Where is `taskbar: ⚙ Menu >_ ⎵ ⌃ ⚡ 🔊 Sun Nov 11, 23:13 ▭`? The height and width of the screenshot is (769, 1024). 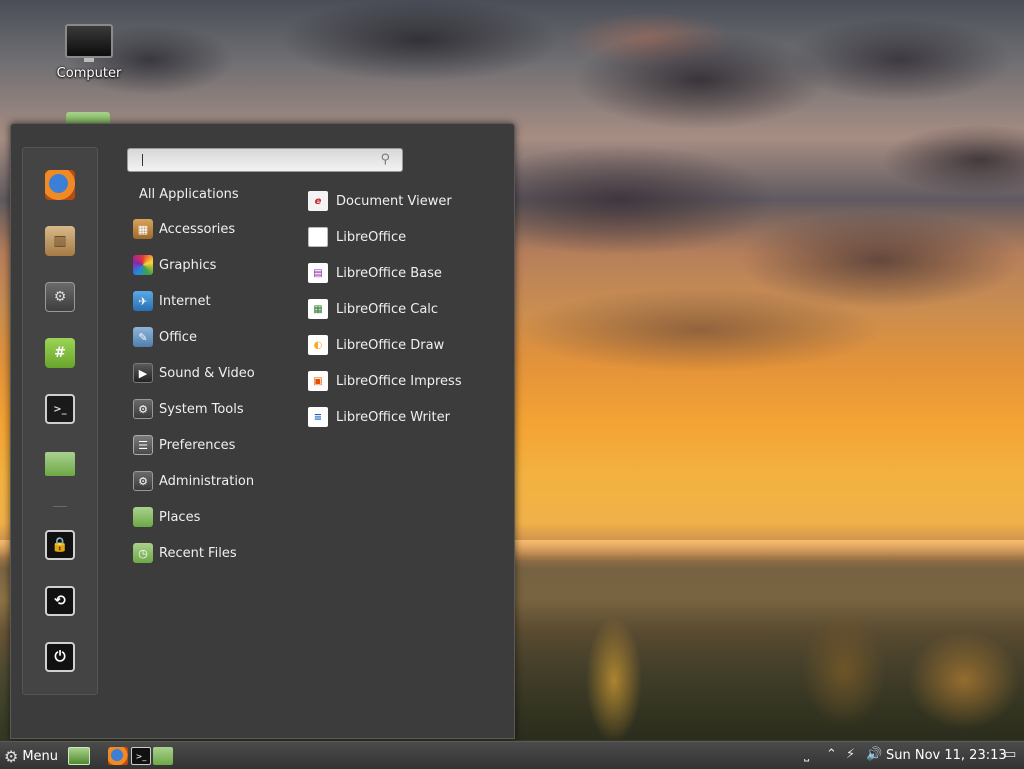 taskbar: ⚙ Menu >_ ⎵ ⌃ ⚡ 🔊 Sun Nov 11, 23:13 ▭ is located at coordinates (512, 755).